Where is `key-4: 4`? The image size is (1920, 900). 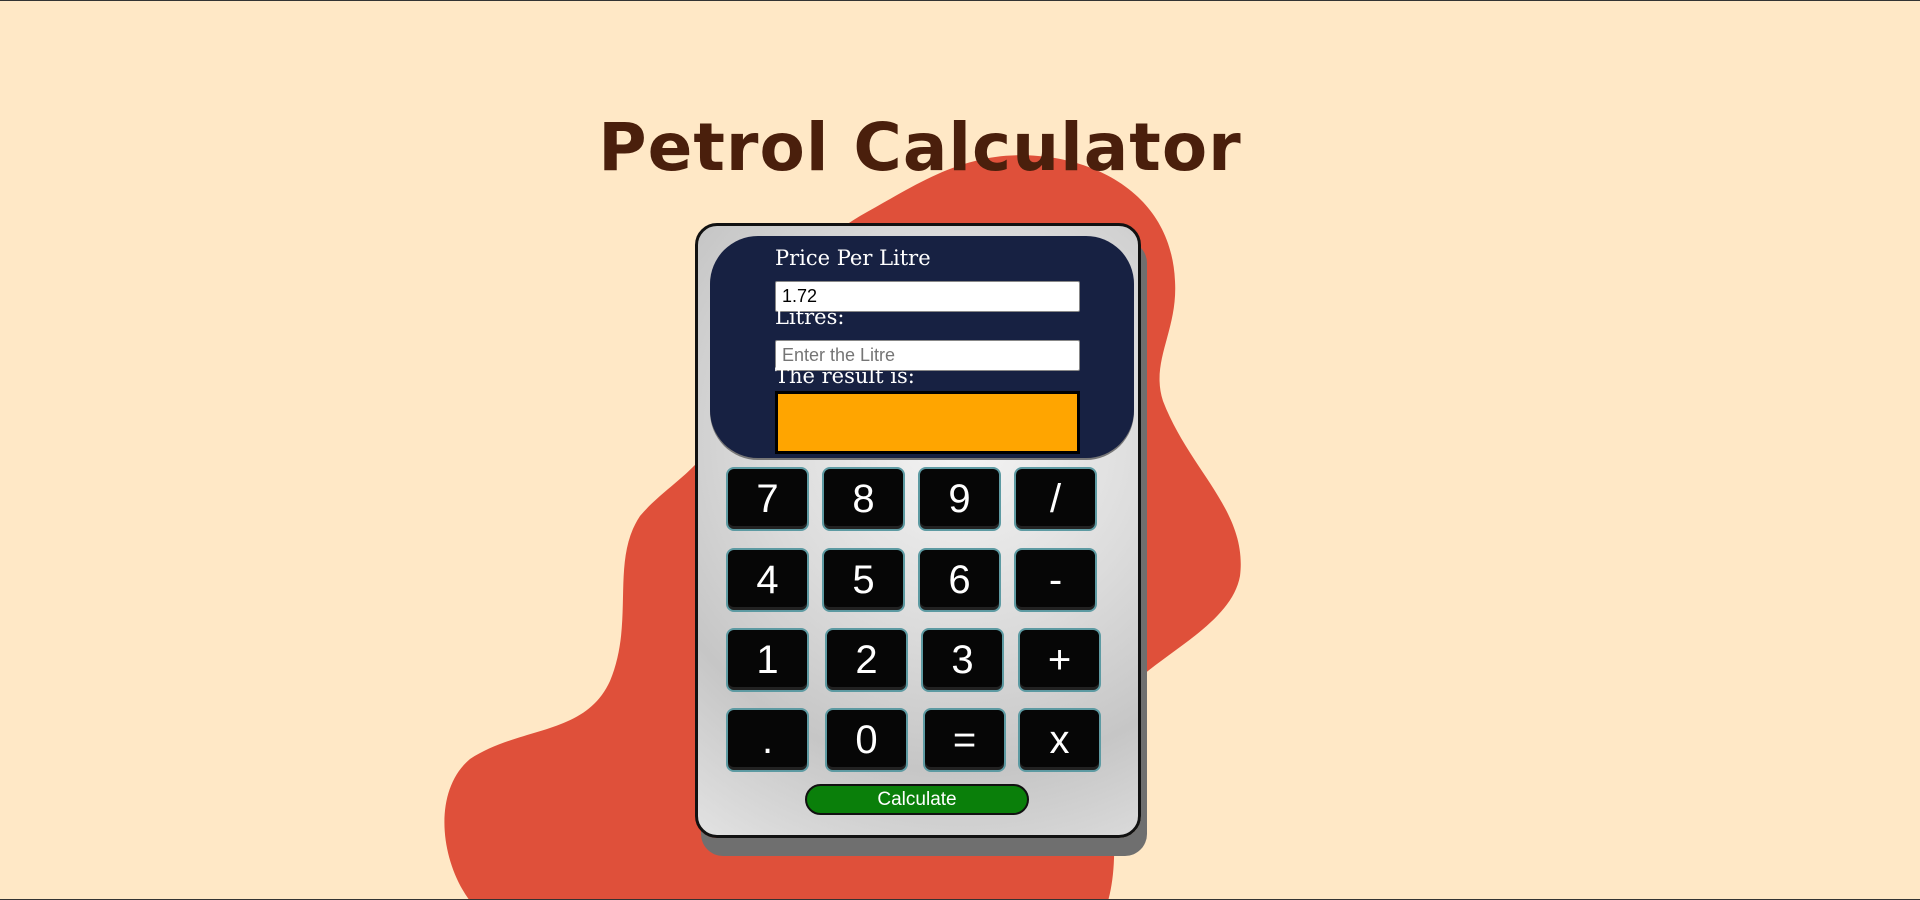 key-4: 4 is located at coordinates (767, 580).